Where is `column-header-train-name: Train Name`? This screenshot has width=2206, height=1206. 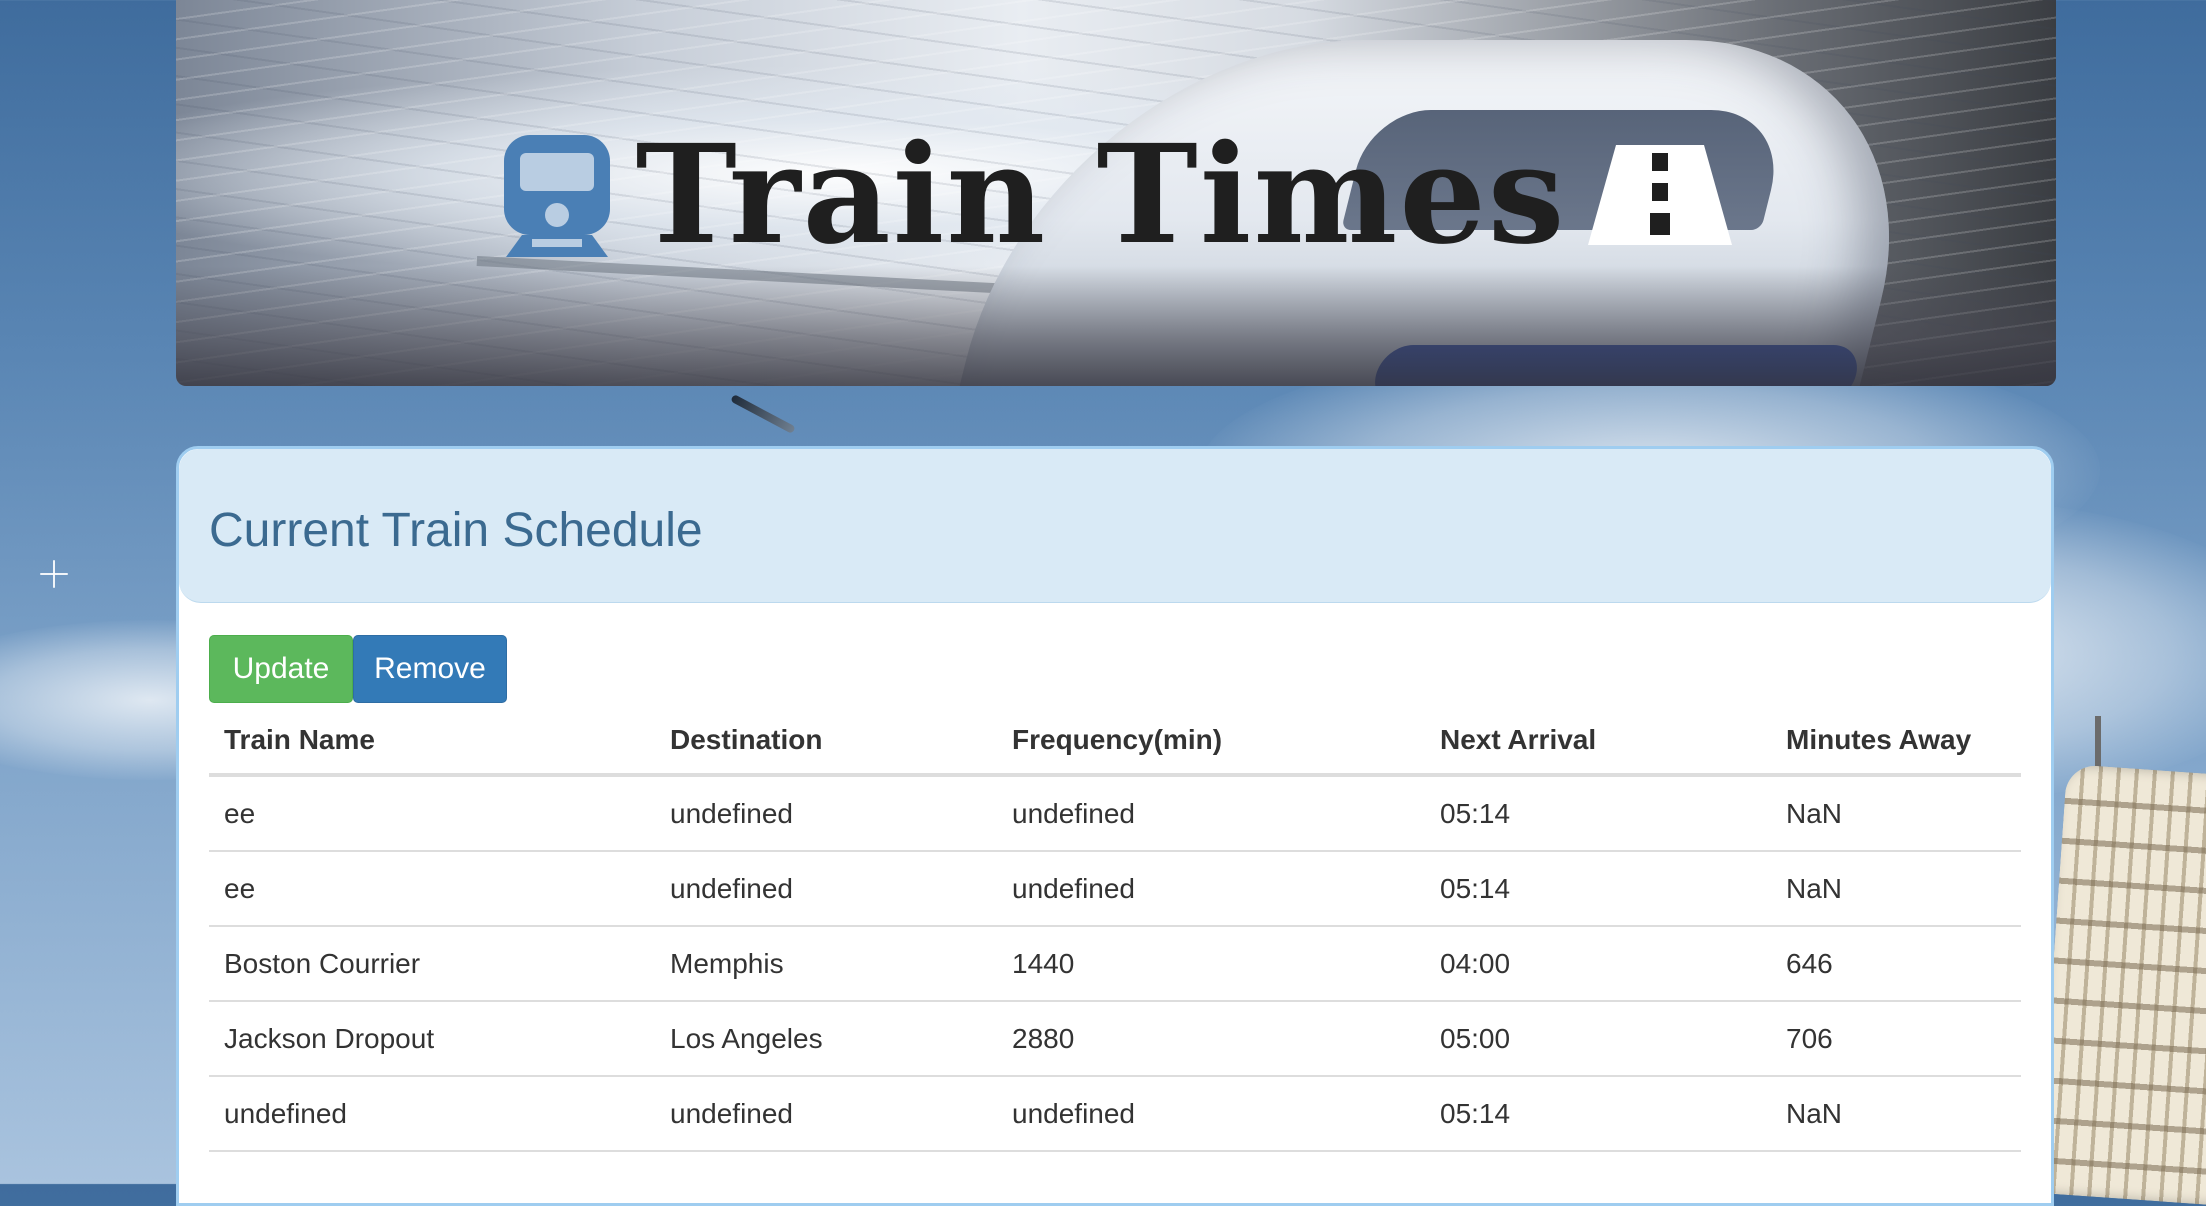 column-header-train-name: Train Name is located at coordinates (432, 742).